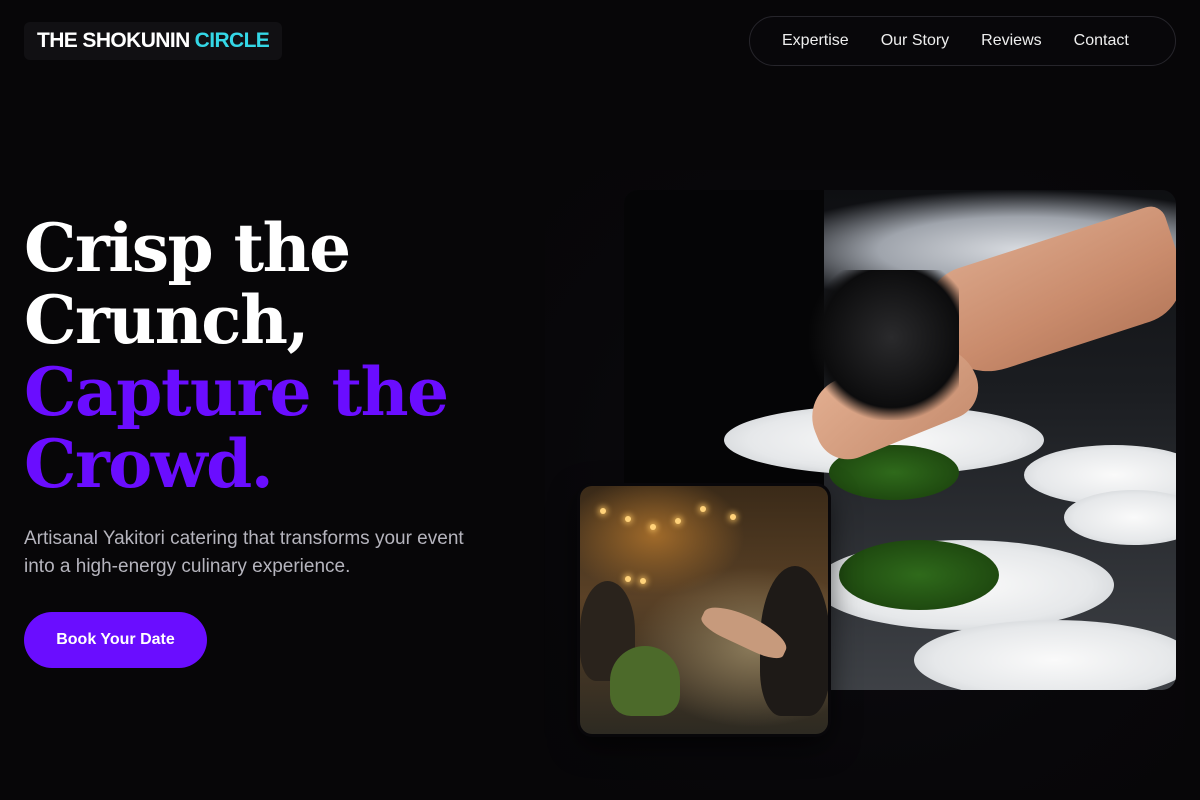 This screenshot has width=1200, height=800. What do you see at coordinates (815, 41) in the screenshot?
I see `nav-item-expertise: Expertise` at bounding box center [815, 41].